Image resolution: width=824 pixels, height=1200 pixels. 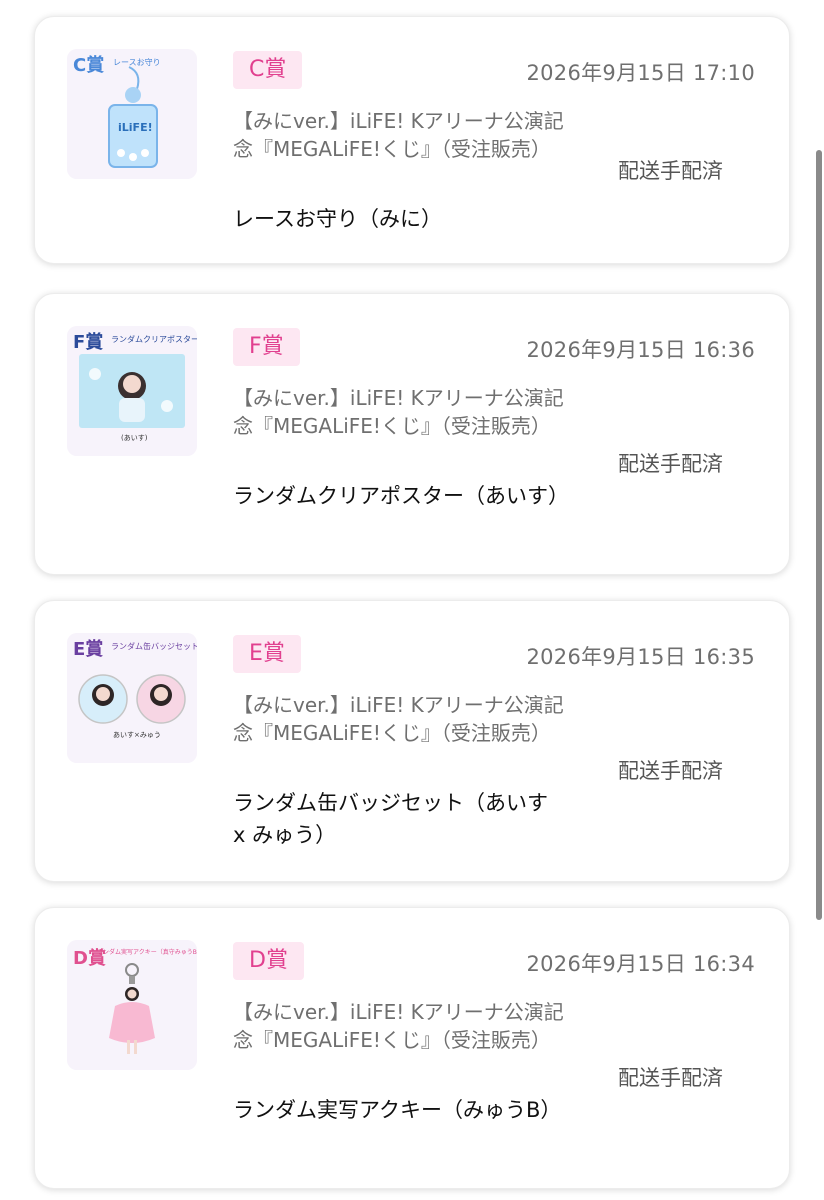 What do you see at coordinates (88, 65) in the screenshot?
I see `thumbnail-grade: C賞` at bounding box center [88, 65].